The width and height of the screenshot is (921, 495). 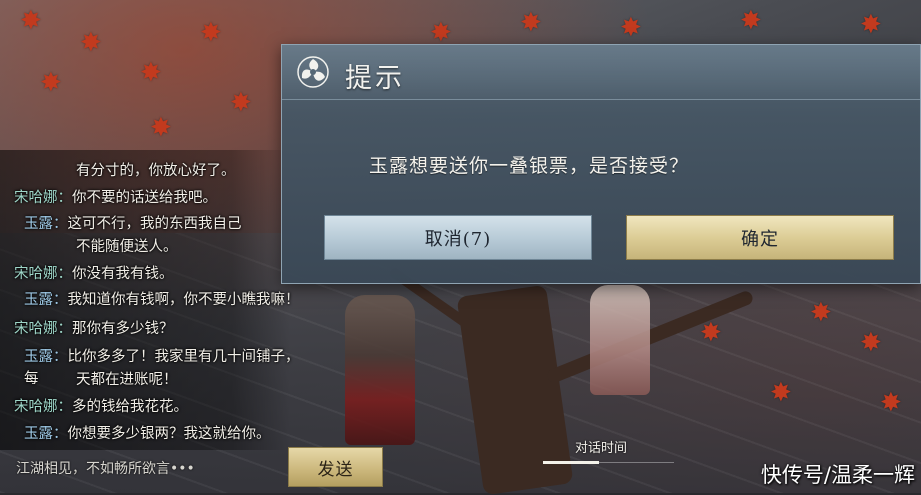 I want to click on chat-message: 不能随便送人。, so click(x=127, y=247).